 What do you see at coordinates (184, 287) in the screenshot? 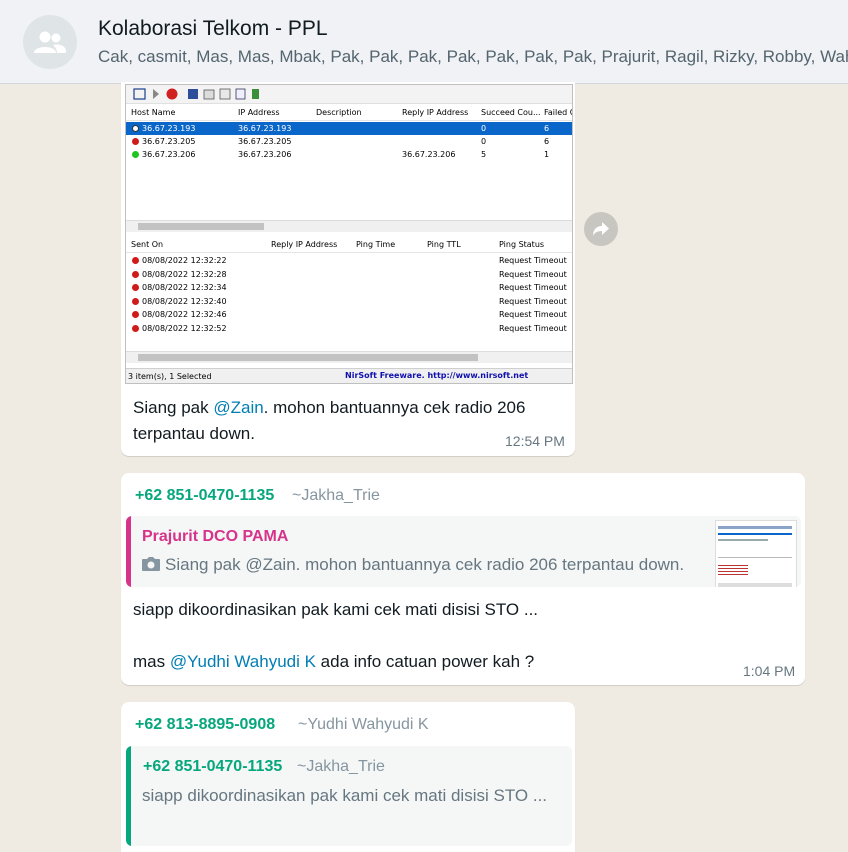
I see `log-sent: 08/08/2022 12:32:34` at bounding box center [184, 287].